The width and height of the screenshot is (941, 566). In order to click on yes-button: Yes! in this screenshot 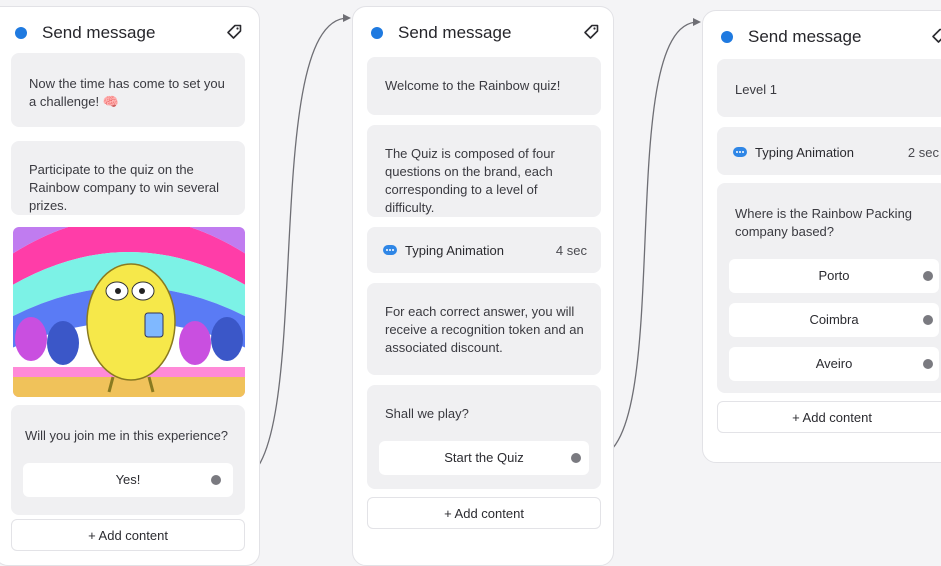, I will do `click(128, 480)`.